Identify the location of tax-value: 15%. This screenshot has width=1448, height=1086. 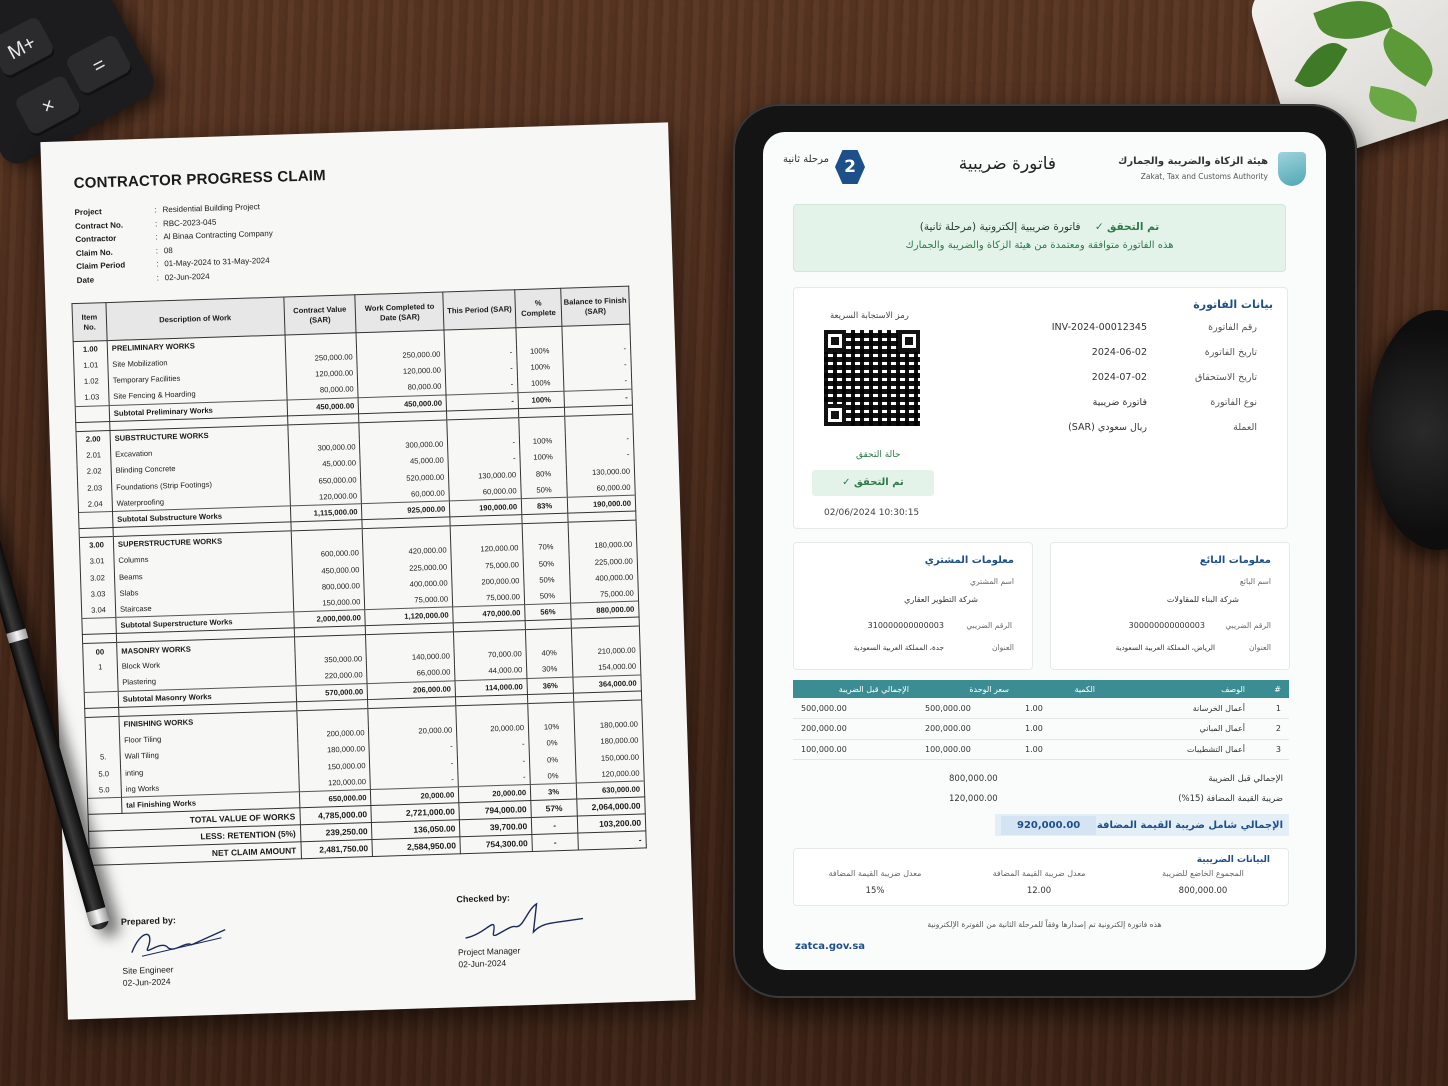
(875, 891).